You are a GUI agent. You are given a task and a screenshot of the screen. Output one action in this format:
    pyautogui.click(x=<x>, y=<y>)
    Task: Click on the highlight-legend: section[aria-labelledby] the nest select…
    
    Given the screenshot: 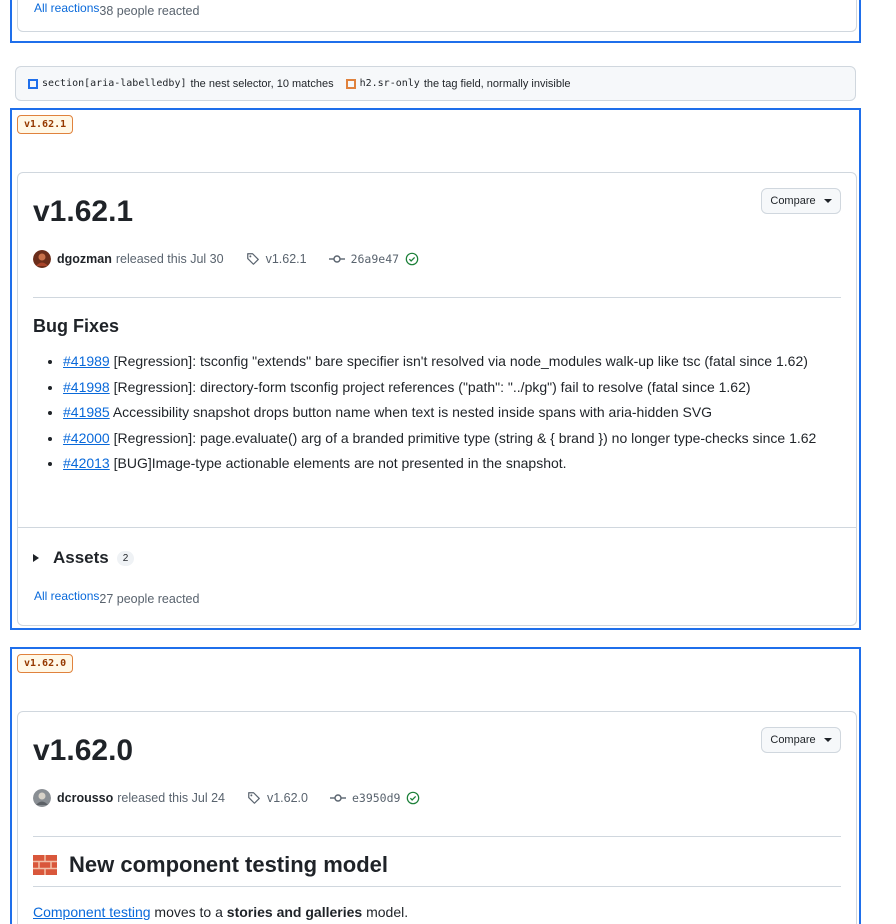 What is the action you would take?
    pyautogui.click(x=435, y=83)
    